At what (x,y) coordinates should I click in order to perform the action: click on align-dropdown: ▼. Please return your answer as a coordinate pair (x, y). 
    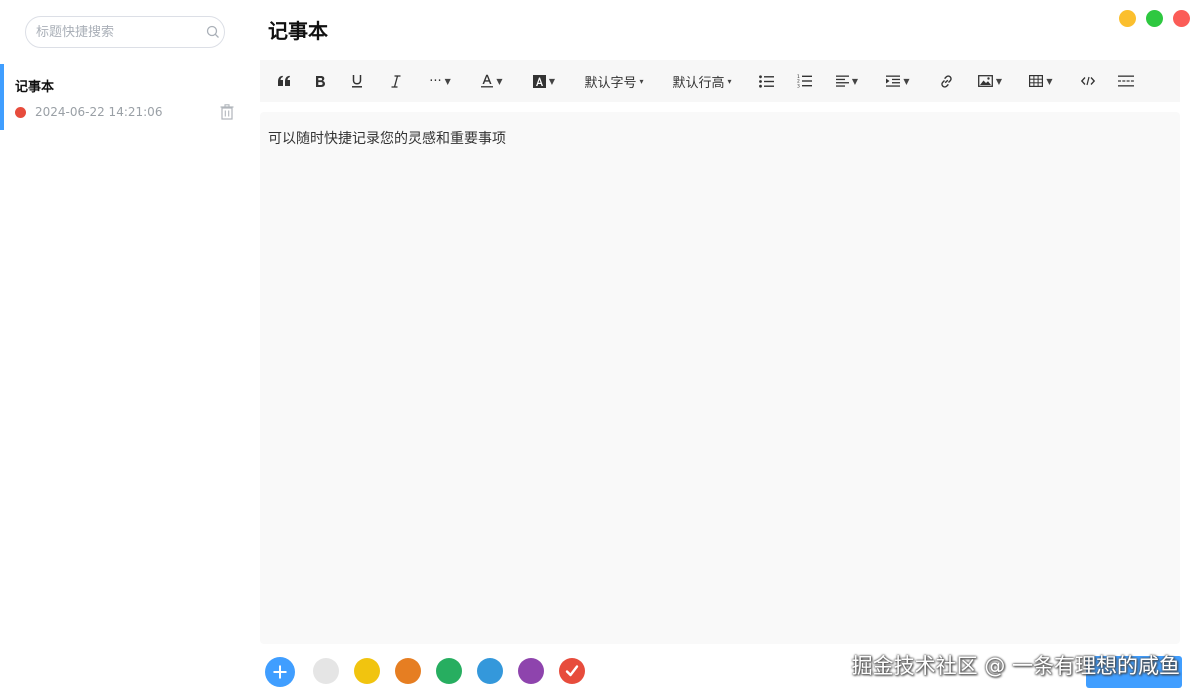
    Looking at the image, I should click on (847, 81).